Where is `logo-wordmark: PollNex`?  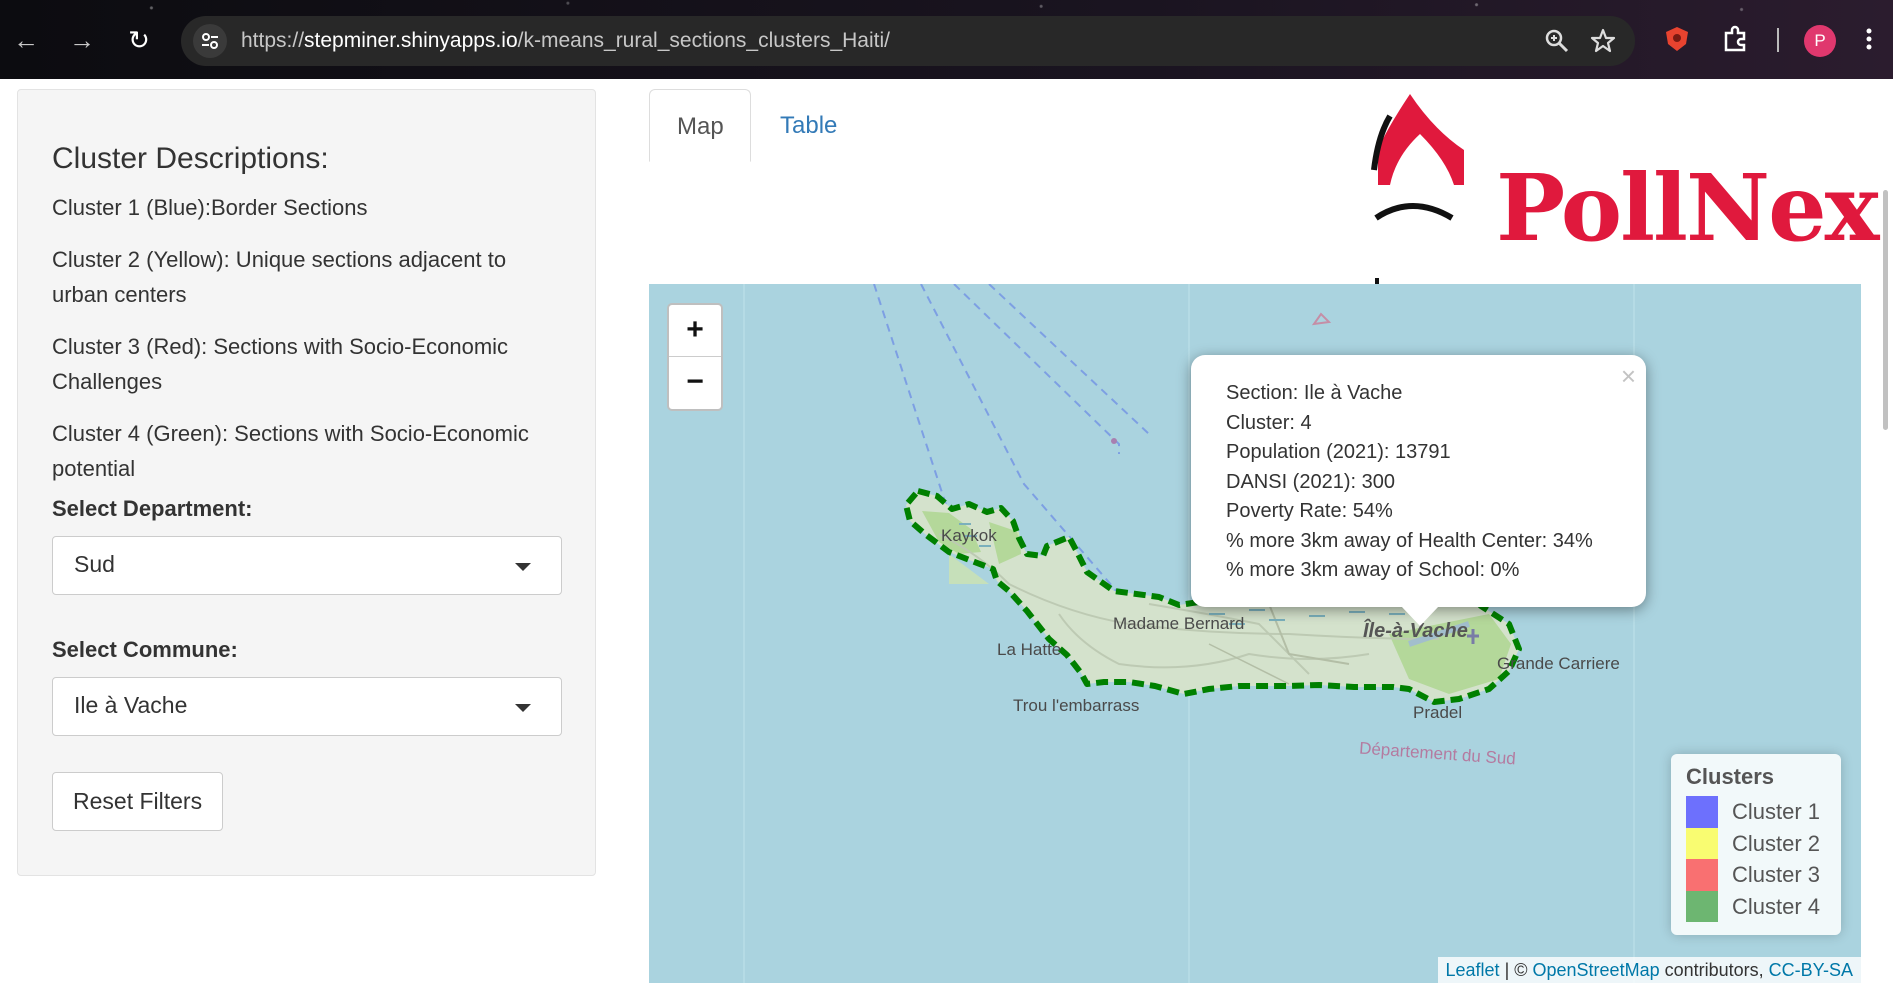
logo-wordmark: PollNex is located at coordinates (1687, 208).